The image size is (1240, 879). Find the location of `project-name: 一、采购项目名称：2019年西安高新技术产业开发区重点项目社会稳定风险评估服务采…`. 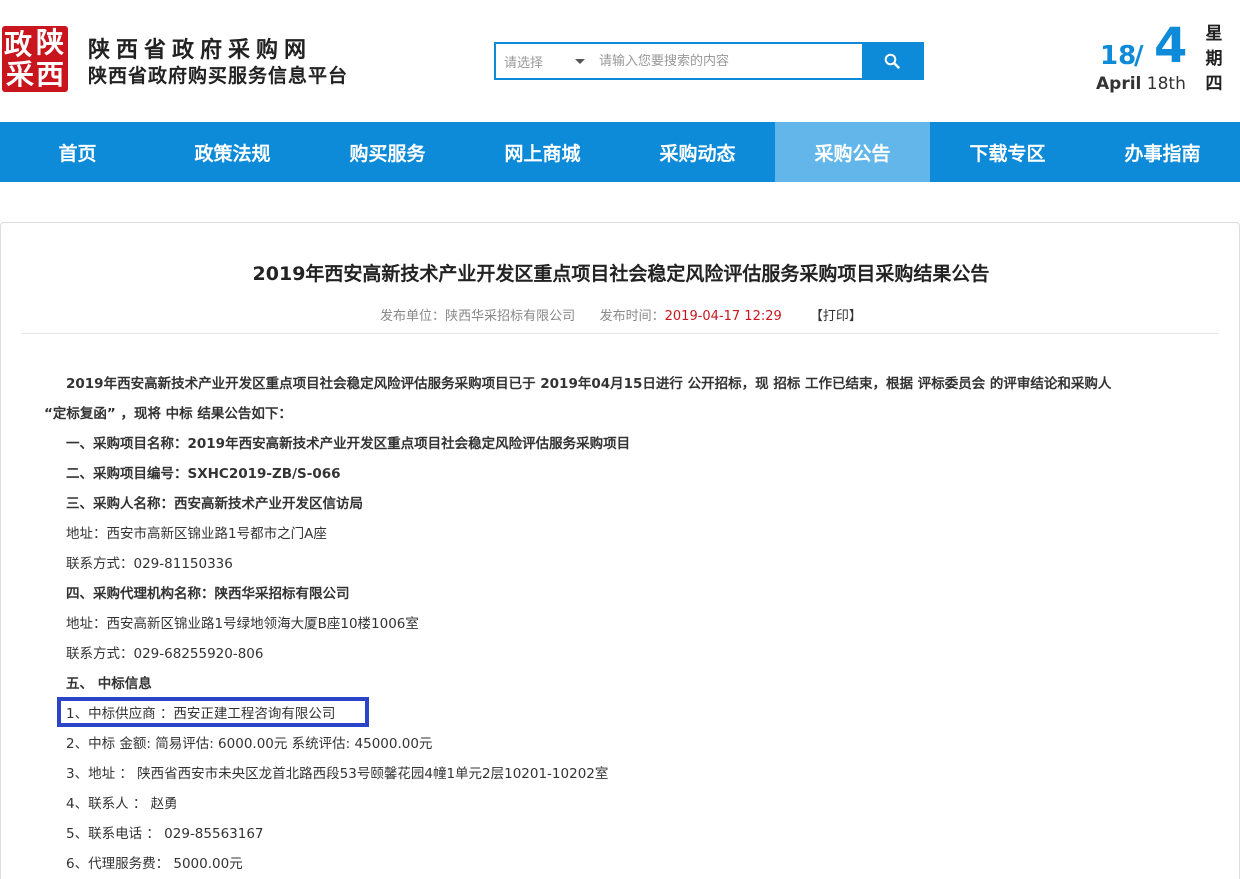

project-name: 一、采购项目名称：2019年西安高新技术产业开发区重点项目社会稳定风险评估服务采… is located at coordinates (348, 444).